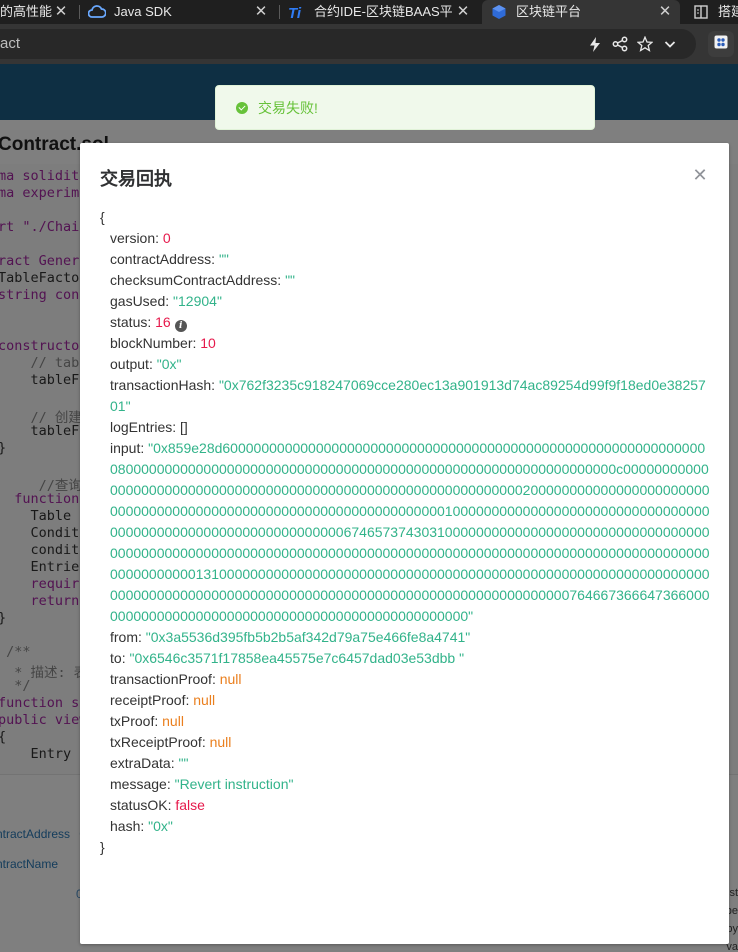  What do you see at coordinates (348, 44) in the screenshot?
I see `address-bar: act` at bounding box center [348, 44].